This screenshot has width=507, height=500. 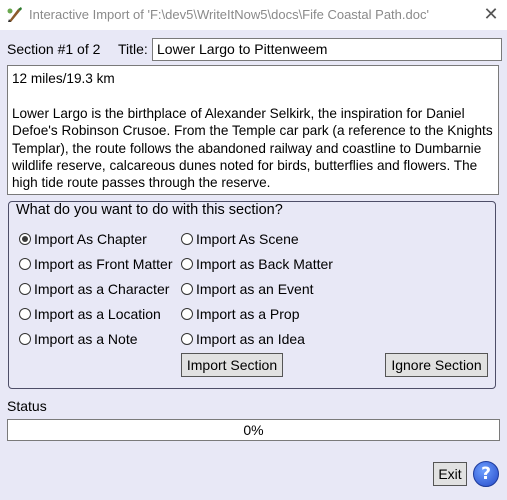 I want to click on radio-label: Import as an Idea, so click(x=250, y=339).